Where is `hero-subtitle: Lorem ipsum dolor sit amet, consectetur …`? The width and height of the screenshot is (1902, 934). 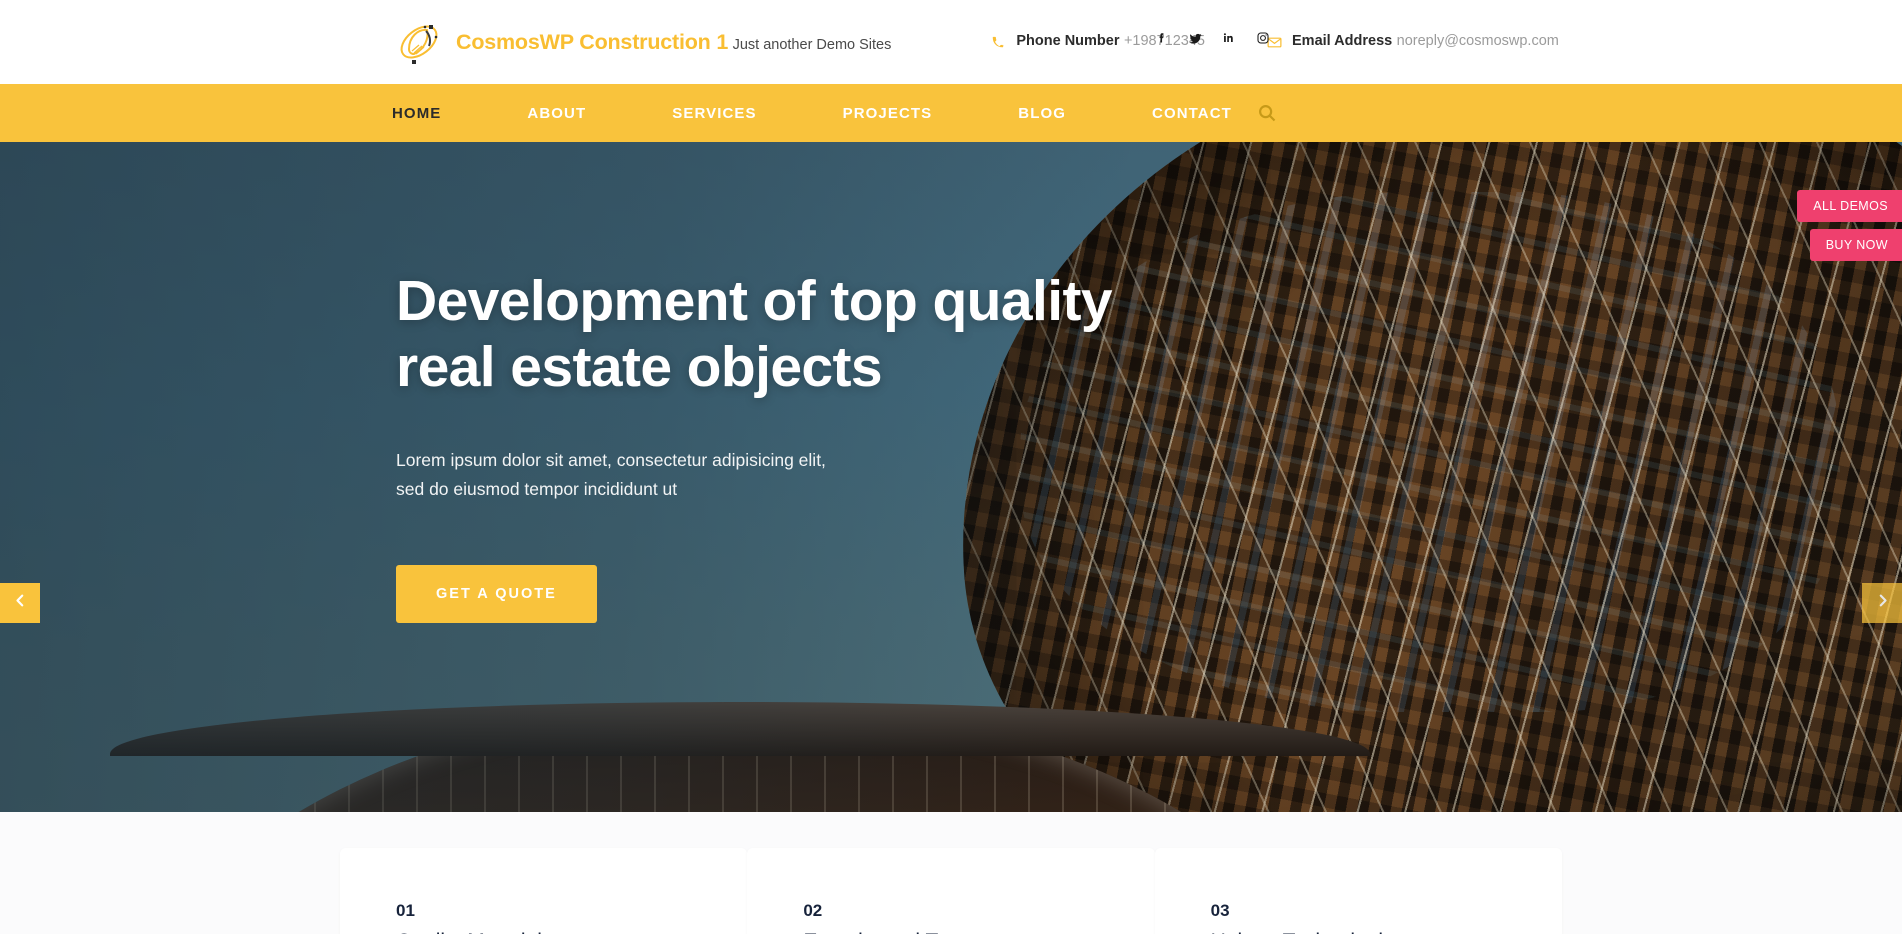
hero-subtitle: Lorem ipsum dolor sit amet, consectetur … is located at coordinates (656, 474).